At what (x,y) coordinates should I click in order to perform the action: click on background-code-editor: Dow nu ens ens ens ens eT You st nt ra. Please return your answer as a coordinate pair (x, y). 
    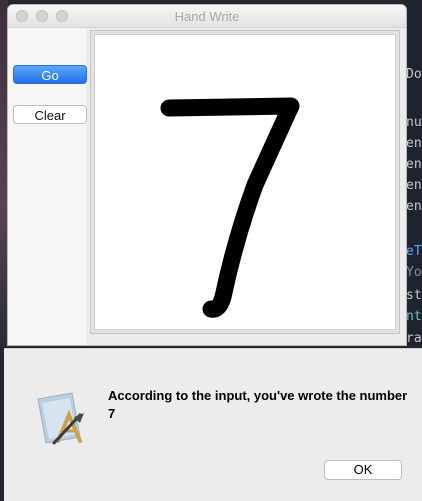
    Looking at the image, I should click on (414, 172).